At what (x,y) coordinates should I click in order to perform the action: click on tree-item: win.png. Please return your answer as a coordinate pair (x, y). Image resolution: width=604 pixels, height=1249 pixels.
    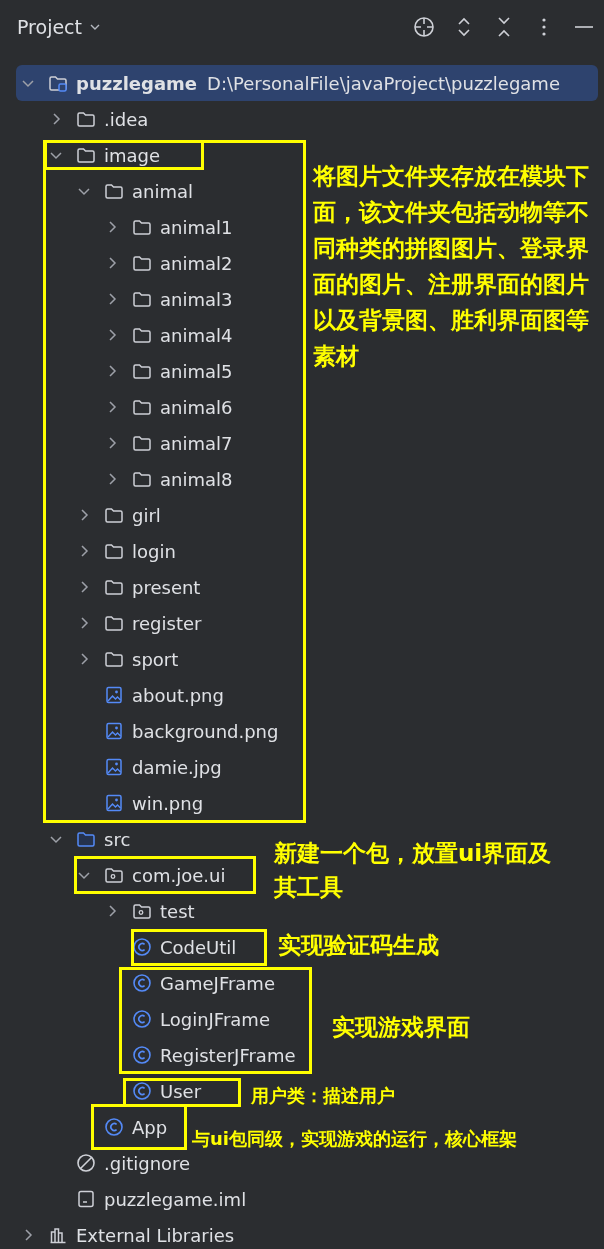
    Looking at the image, I should click on (112, 803).